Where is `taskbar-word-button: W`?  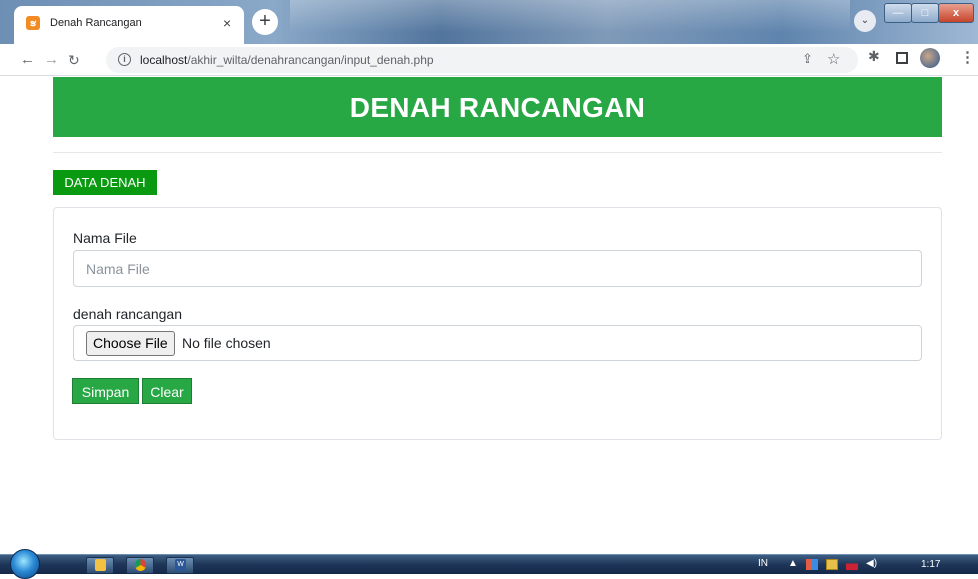
taskbar-word-button: W is located at coordinates (180, 565).